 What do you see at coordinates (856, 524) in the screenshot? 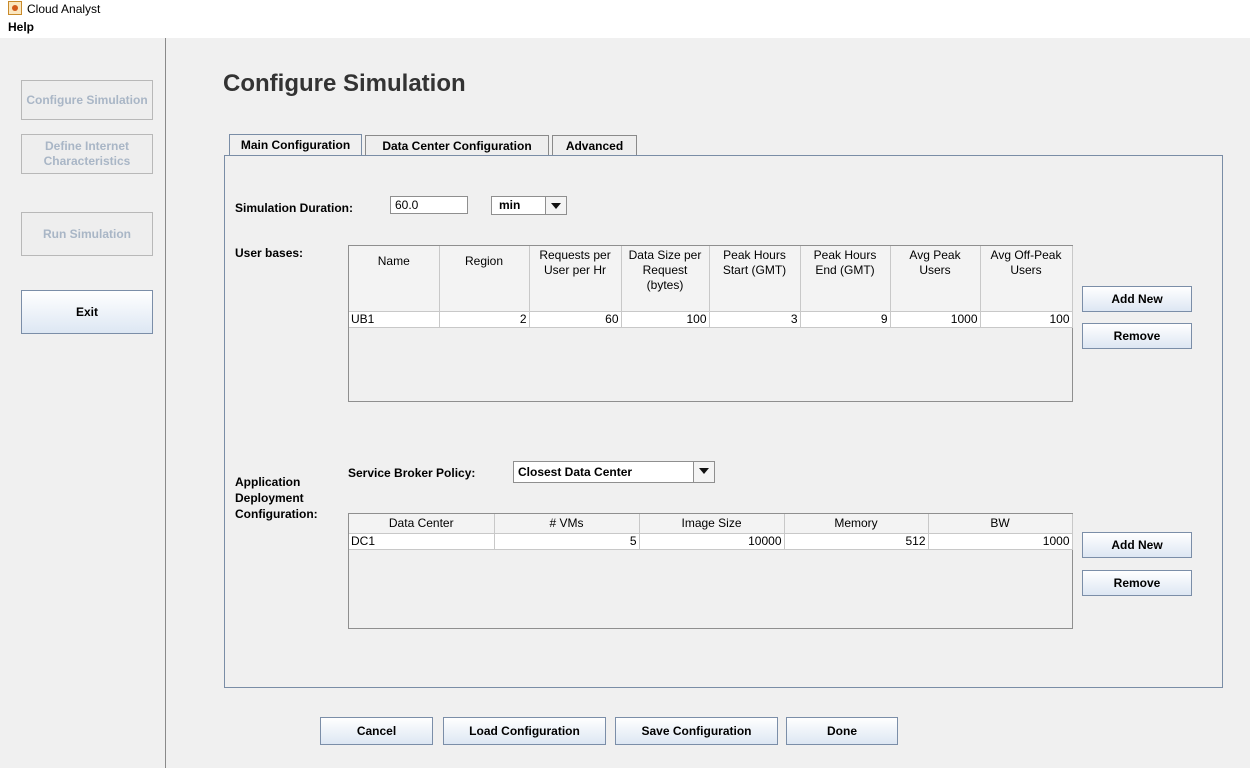
I see `column-header: Memory` at bounding box center [856, 524].